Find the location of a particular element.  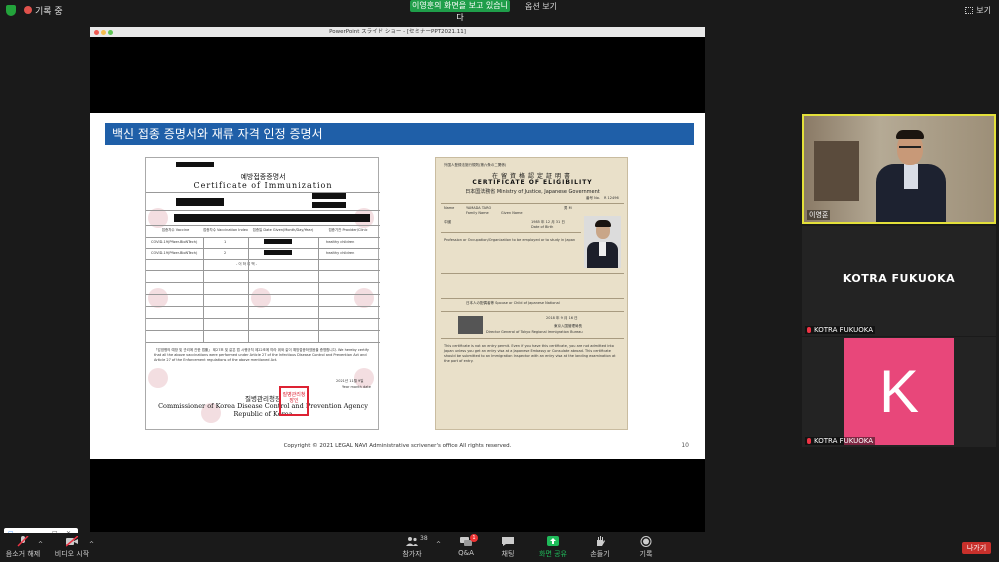

recording-icon is located at coordinates (28, 10).